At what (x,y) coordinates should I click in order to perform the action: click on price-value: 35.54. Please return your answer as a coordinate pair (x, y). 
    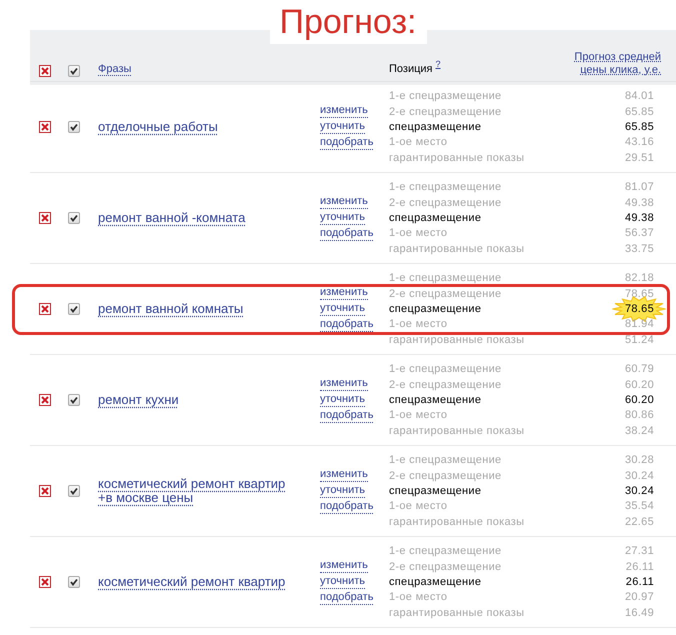
    Looking at the image, I should click on (639, 506).